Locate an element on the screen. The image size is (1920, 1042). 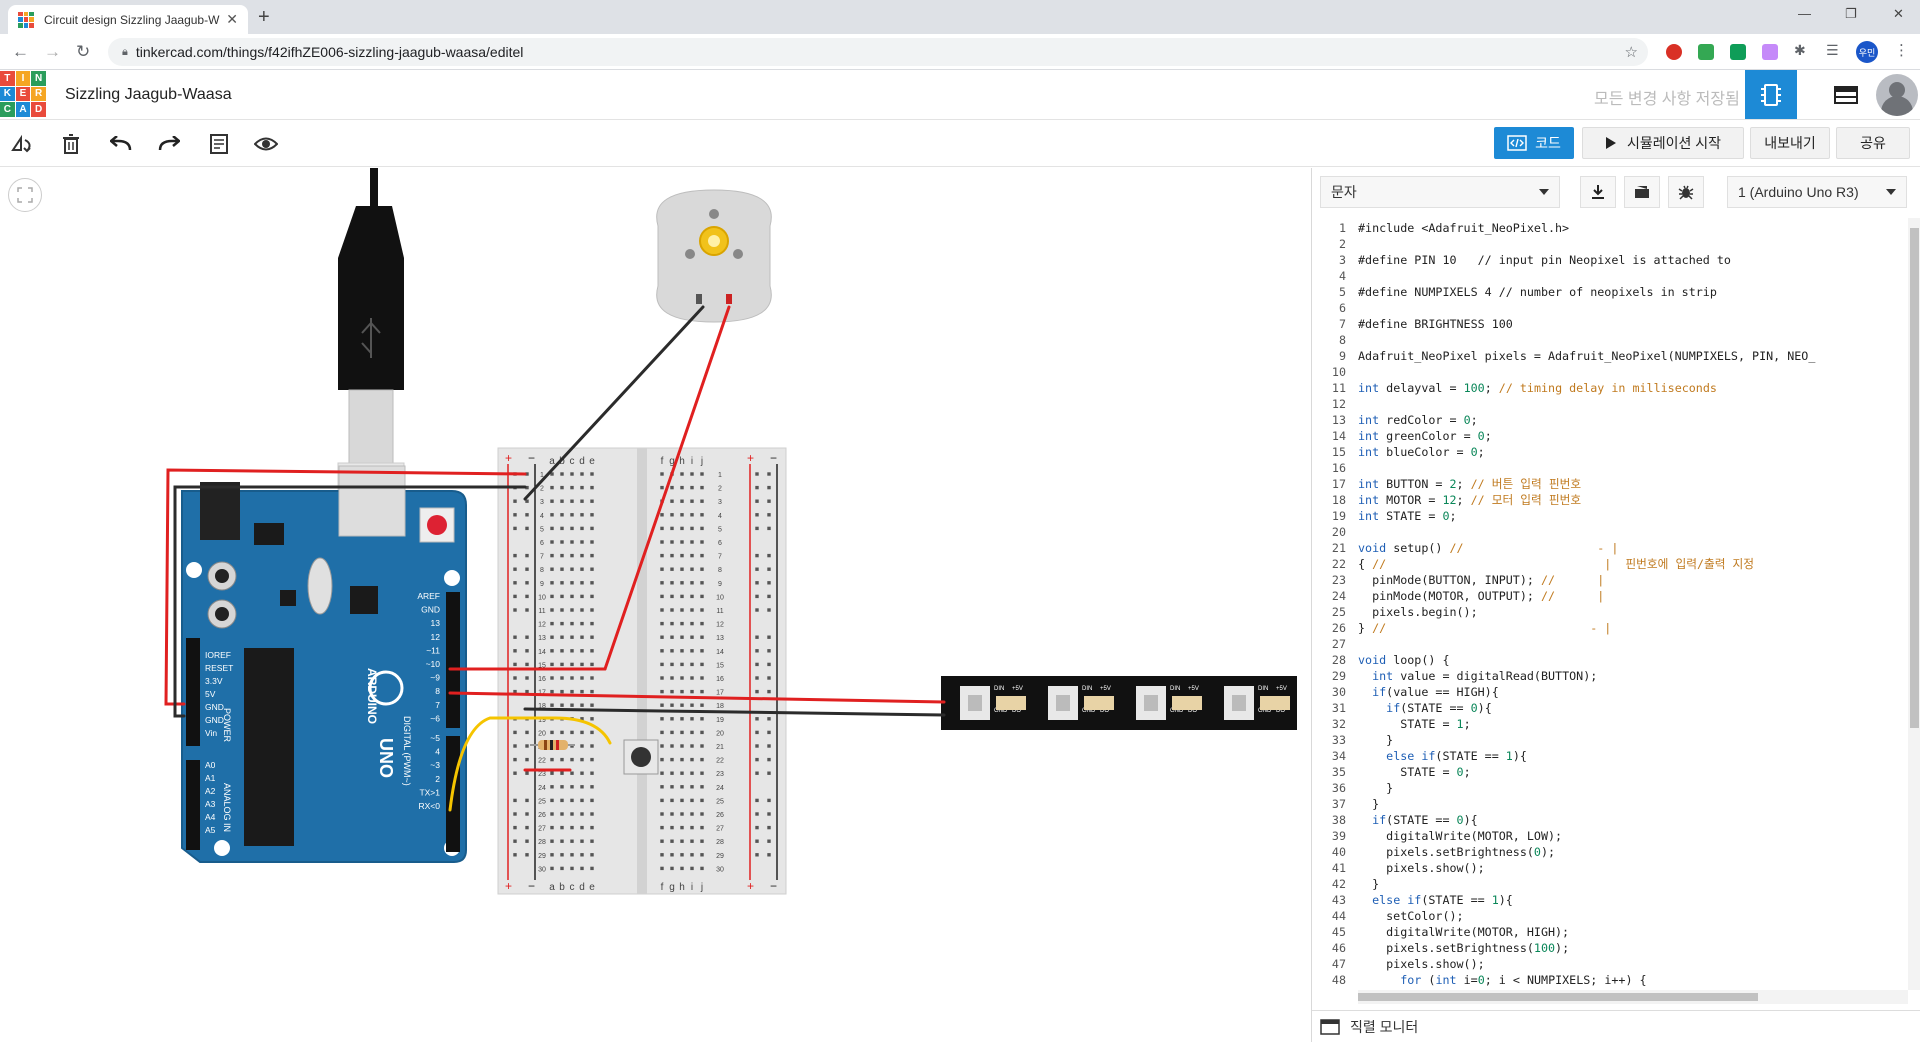
project-name: Sizzling Jaagub-Waasa is located at coordinates (148, 95).